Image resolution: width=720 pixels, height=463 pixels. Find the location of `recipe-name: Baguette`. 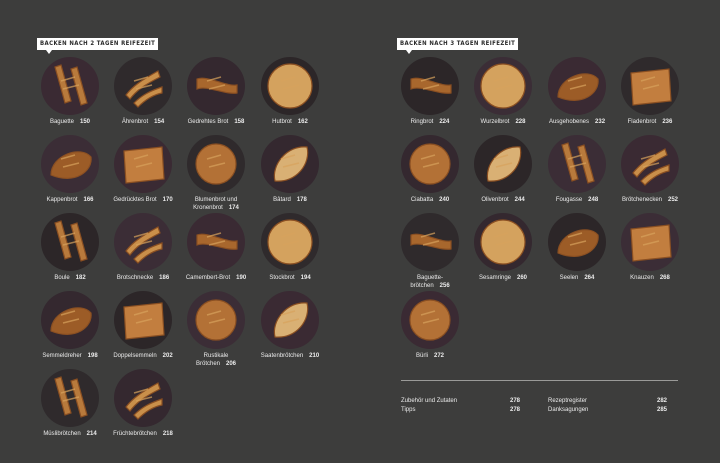

recipe-name: Baguette is located at coordinates (61, 122).